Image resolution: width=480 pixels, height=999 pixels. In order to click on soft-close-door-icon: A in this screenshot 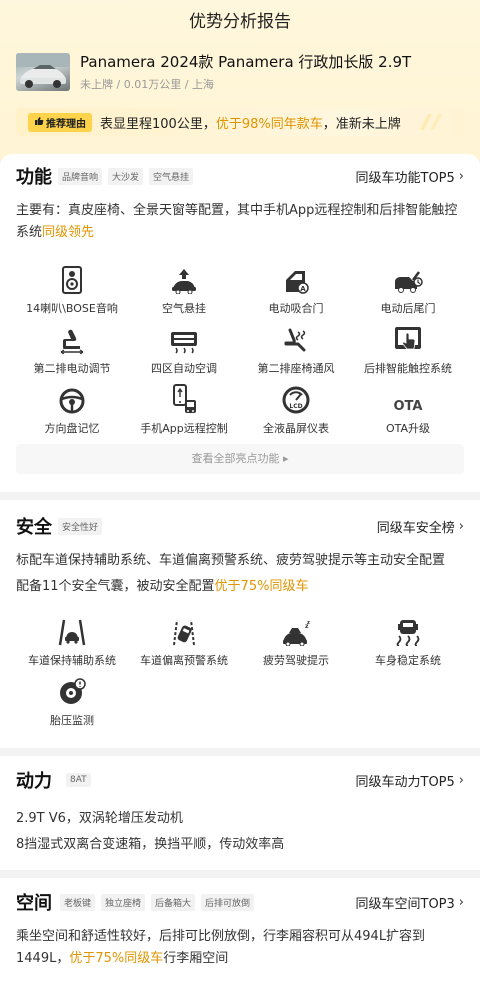, I will do `click(296, 279)`.